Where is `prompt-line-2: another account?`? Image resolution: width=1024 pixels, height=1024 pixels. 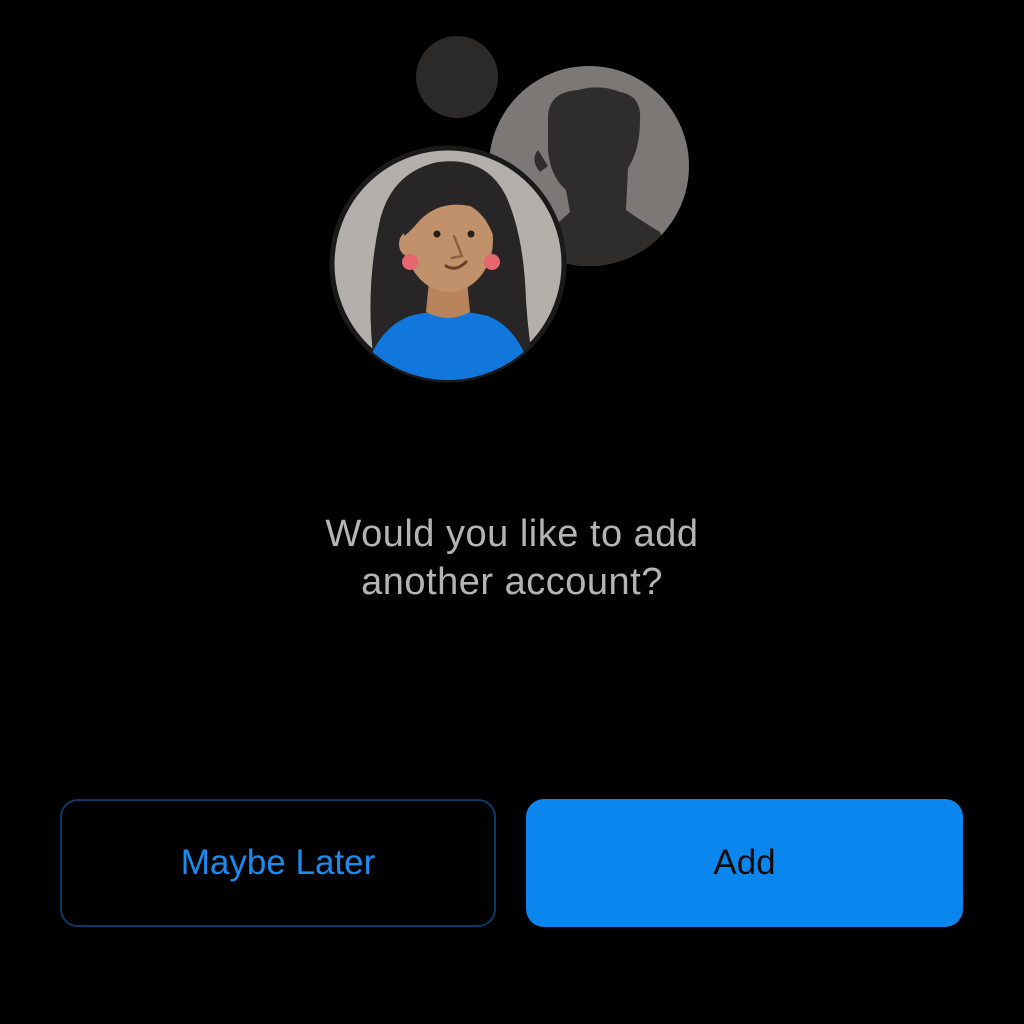
prompt-line-2: another account? is located at coordinates (512, 582).